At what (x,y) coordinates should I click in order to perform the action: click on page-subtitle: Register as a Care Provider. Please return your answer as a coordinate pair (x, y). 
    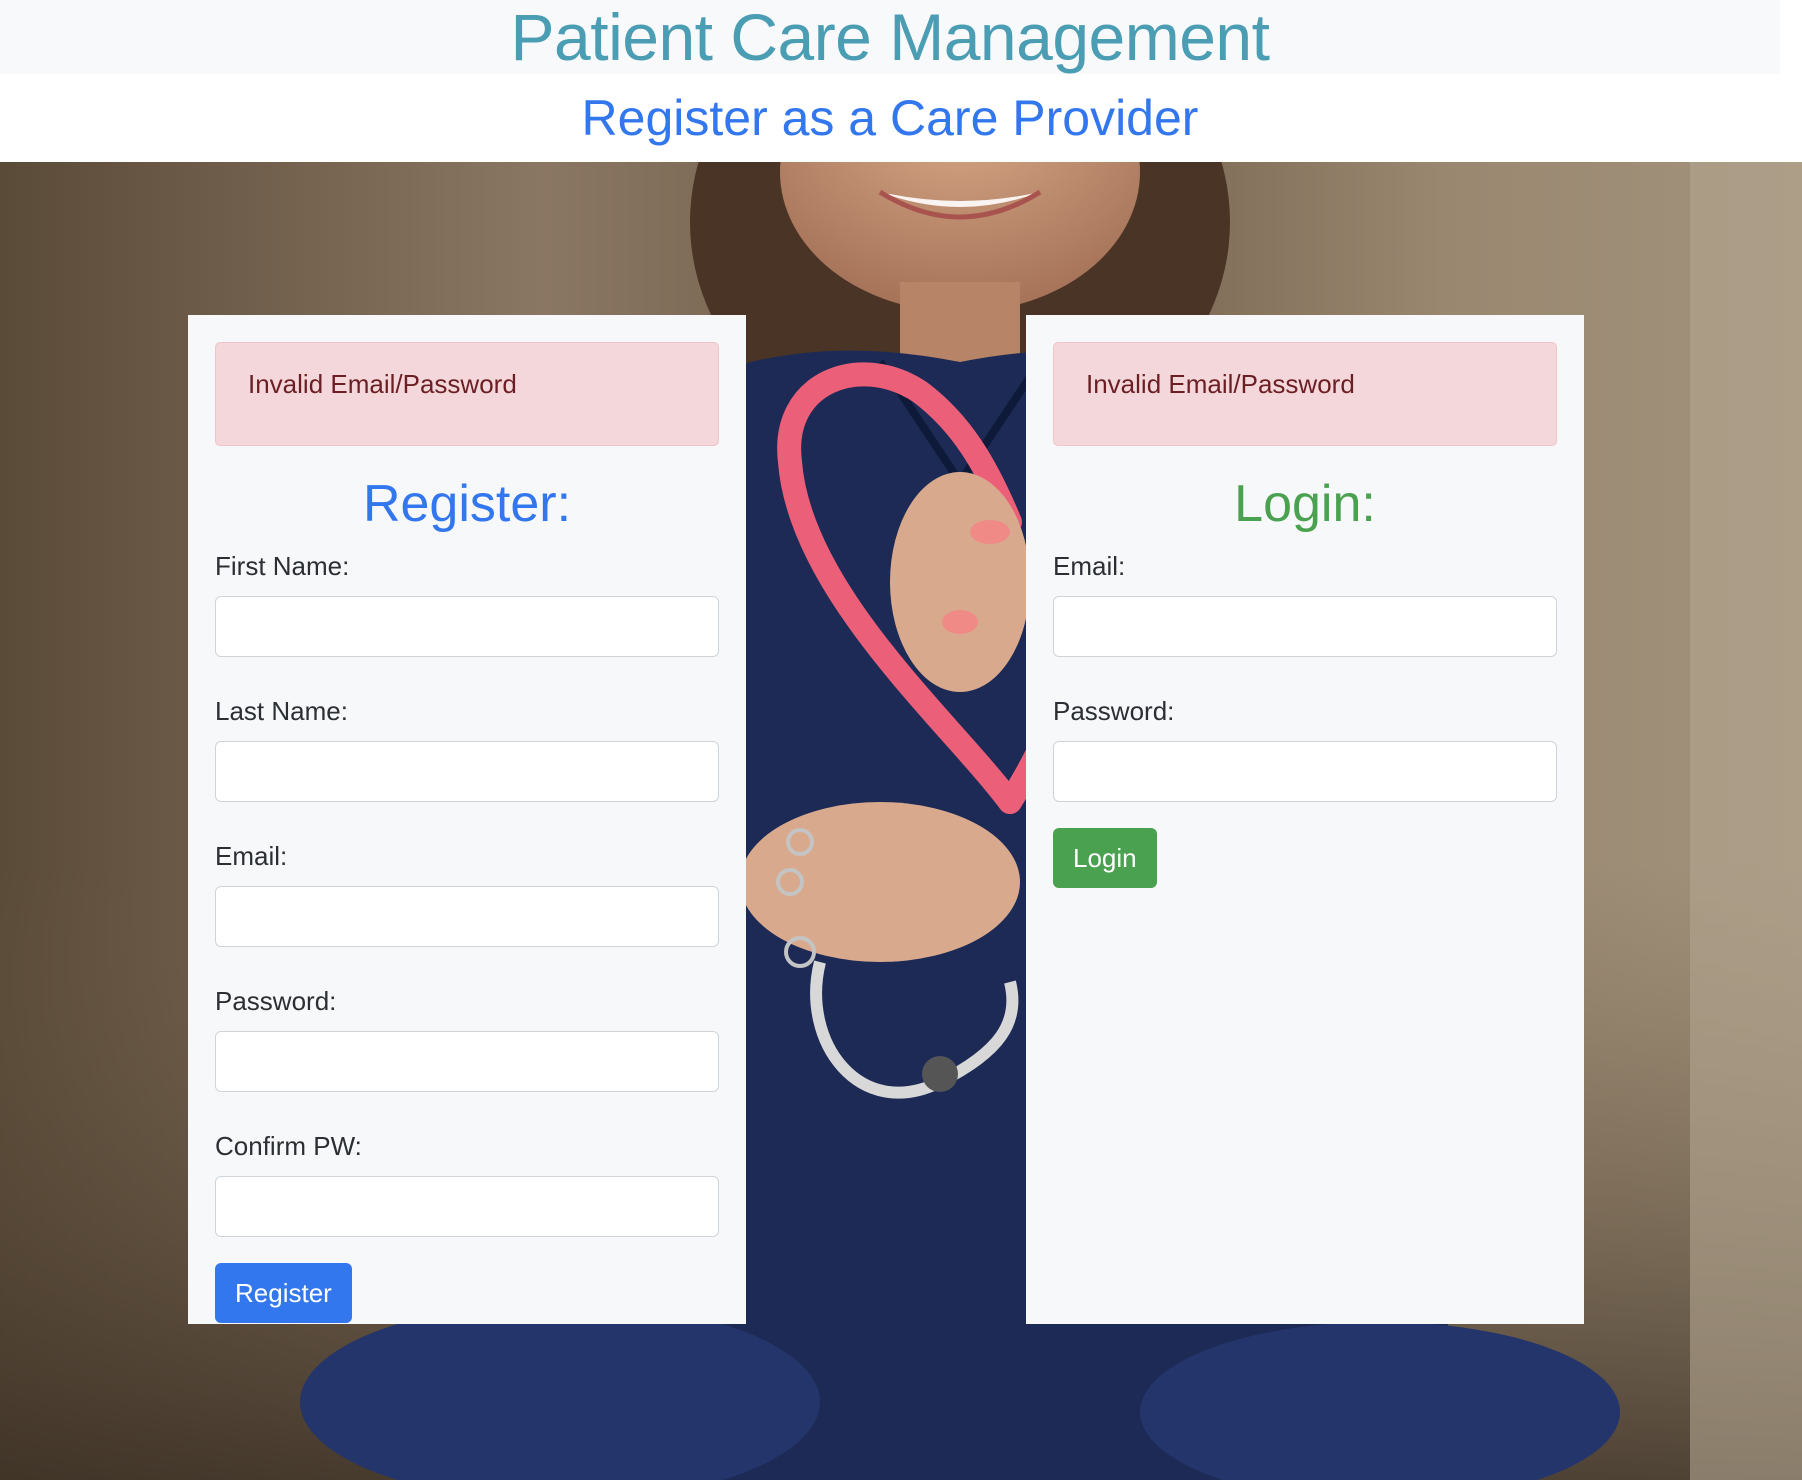
    Looking at the image, I should click on (890, 118).